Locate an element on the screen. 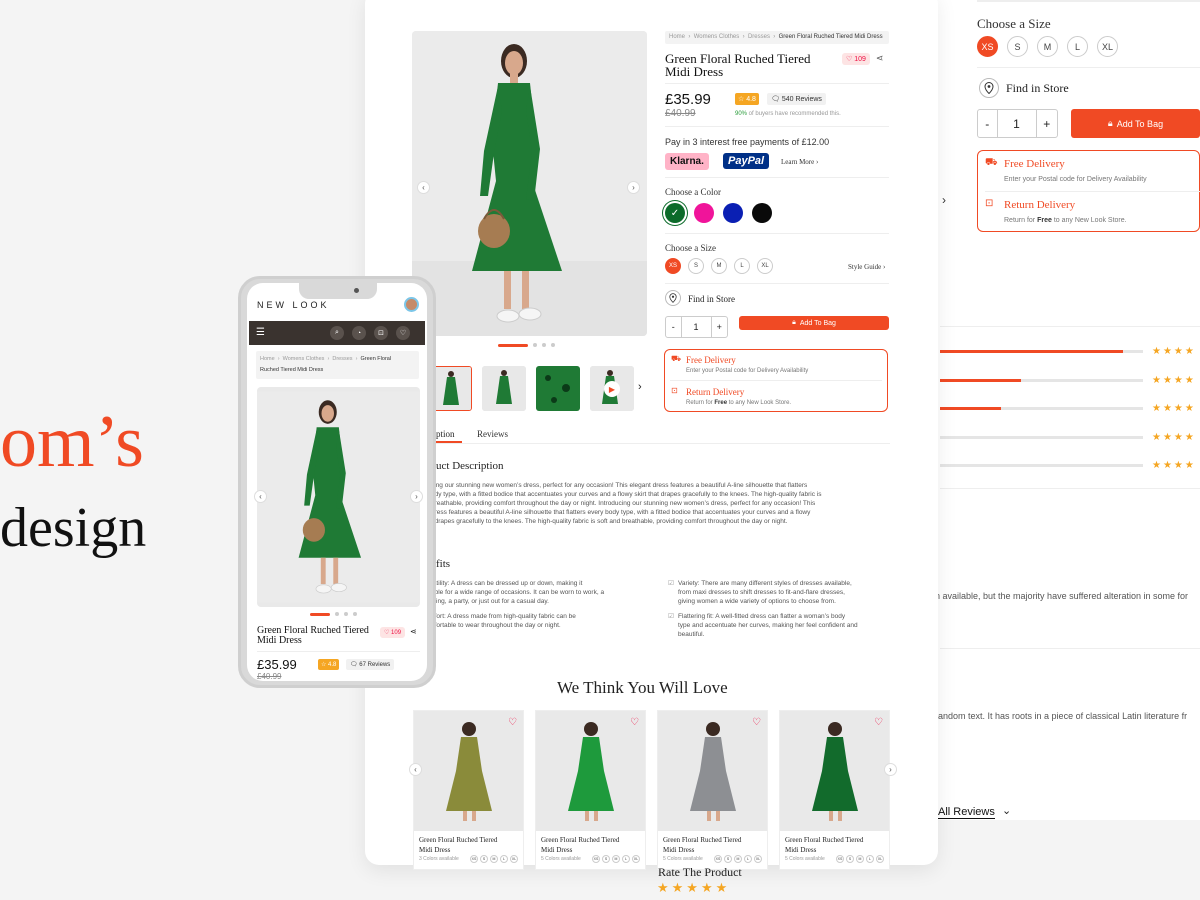  back-return-delivery: Return Delivery is located at coordinates (1039, 205).